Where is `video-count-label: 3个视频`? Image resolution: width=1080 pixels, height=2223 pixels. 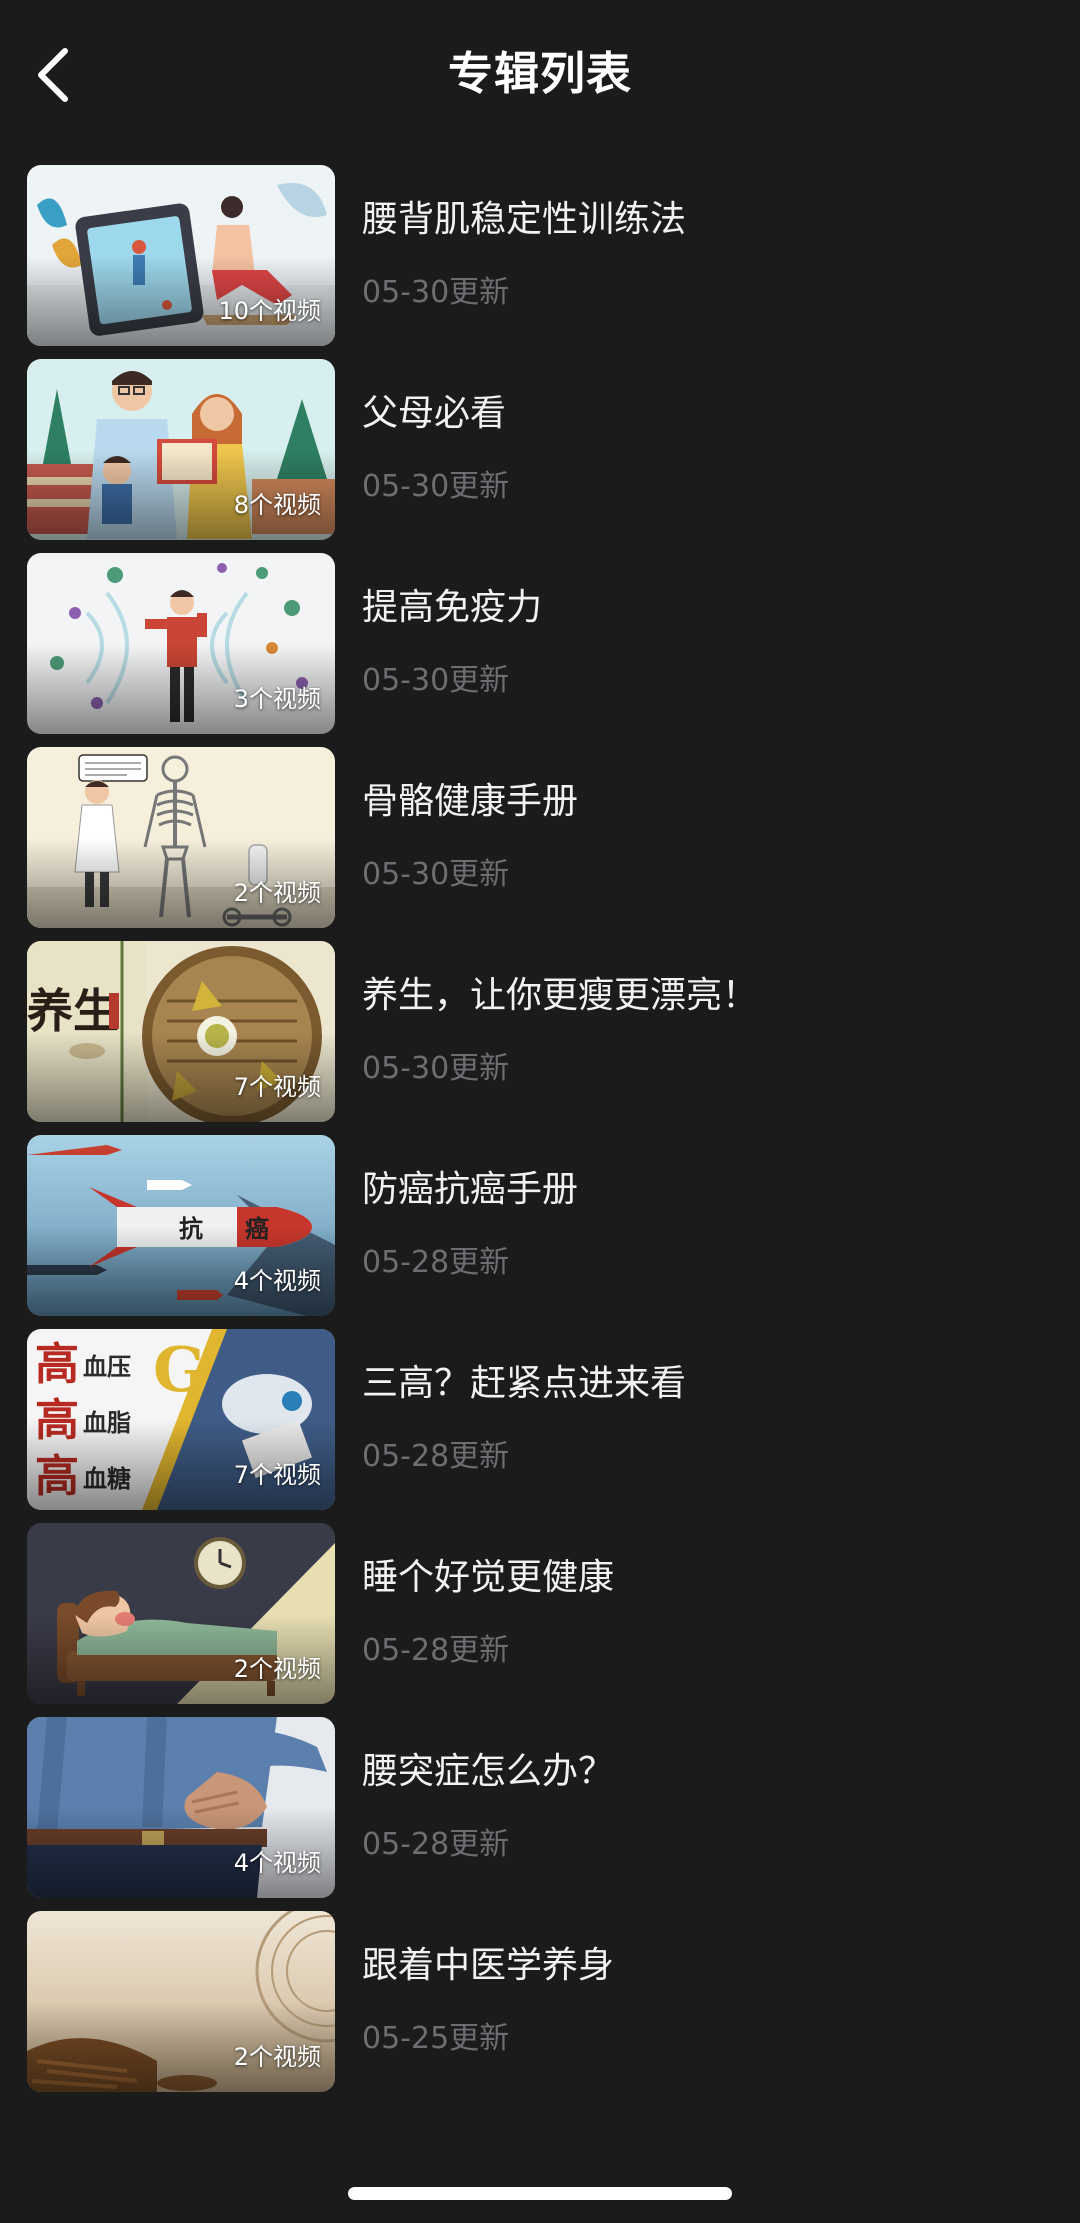 video-count-label: 3个视频 is located at coordinates (277, 699).